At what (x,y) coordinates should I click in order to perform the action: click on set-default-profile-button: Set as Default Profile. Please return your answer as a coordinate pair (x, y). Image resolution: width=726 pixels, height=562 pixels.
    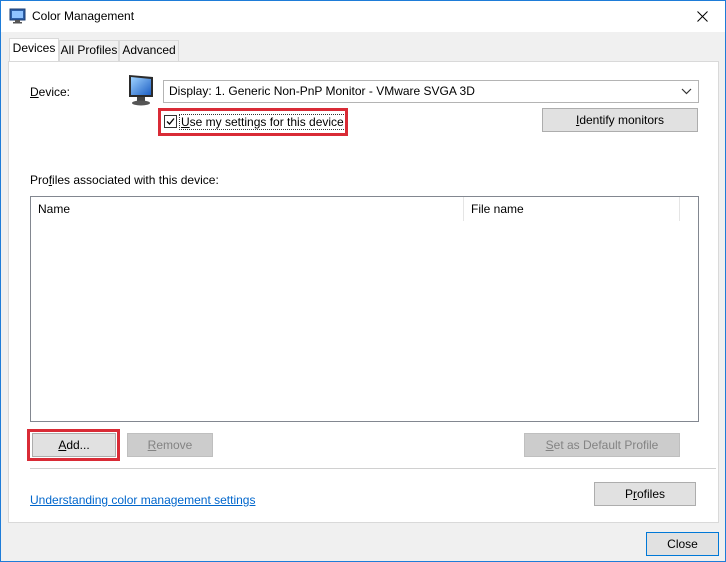
    Looking at the image, I should click on (602, 445).